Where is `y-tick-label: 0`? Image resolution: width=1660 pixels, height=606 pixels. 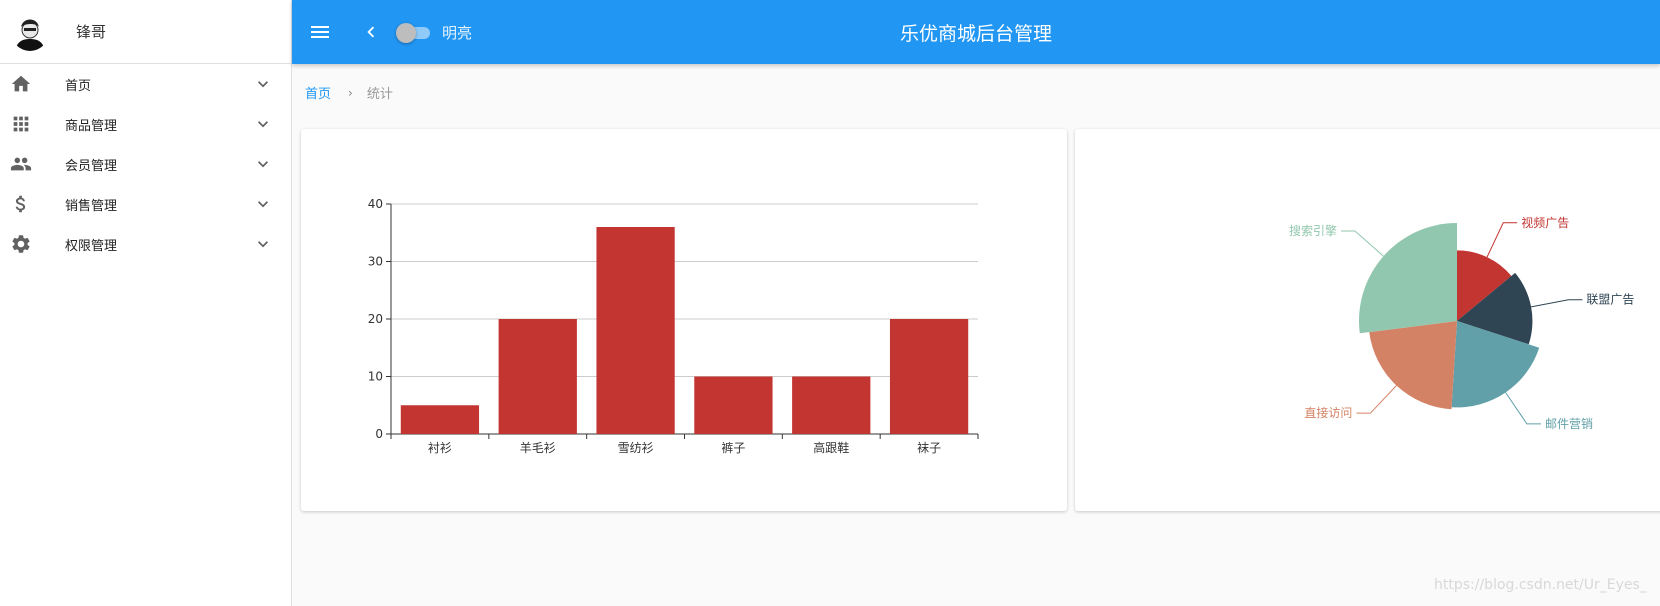 y-tick-label: 0 is located at coordinates (379, 434).